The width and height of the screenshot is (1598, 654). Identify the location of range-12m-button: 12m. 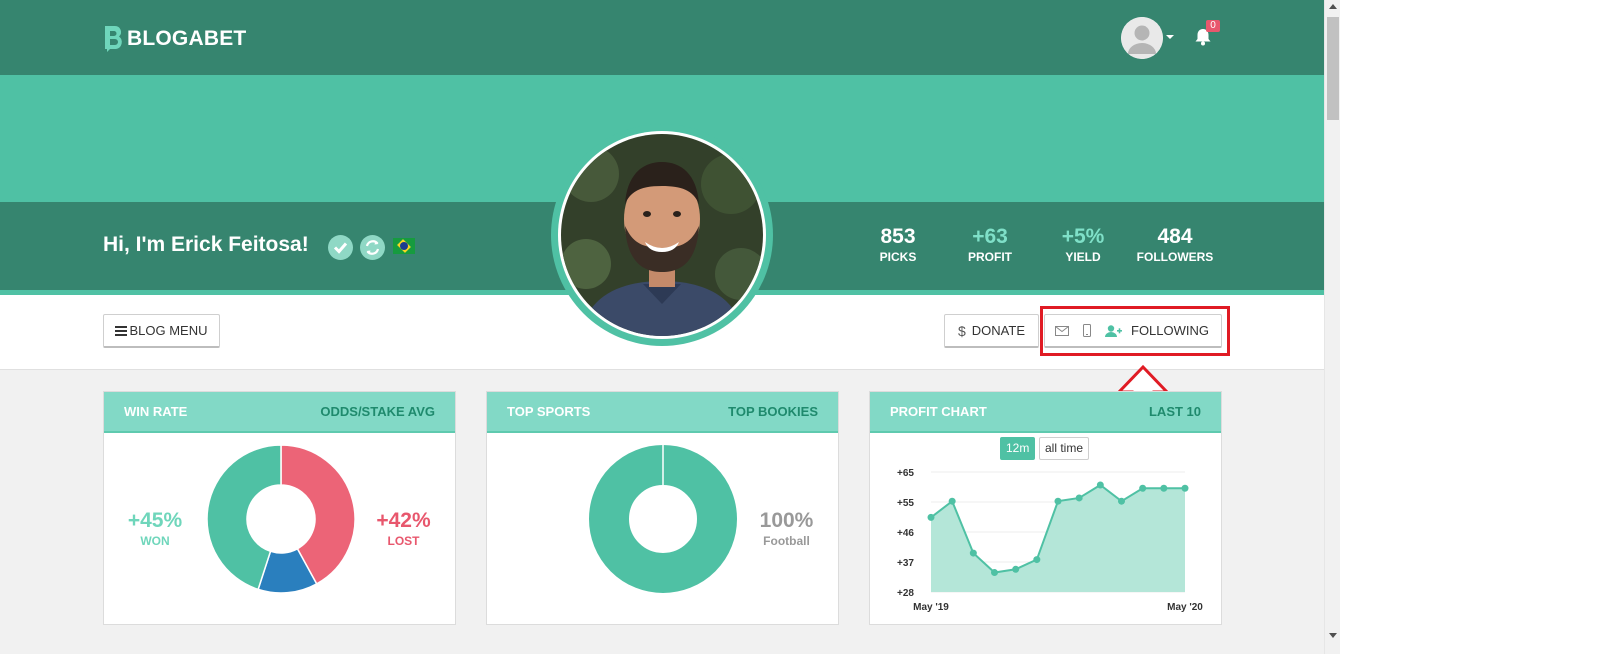
(1018, 448).